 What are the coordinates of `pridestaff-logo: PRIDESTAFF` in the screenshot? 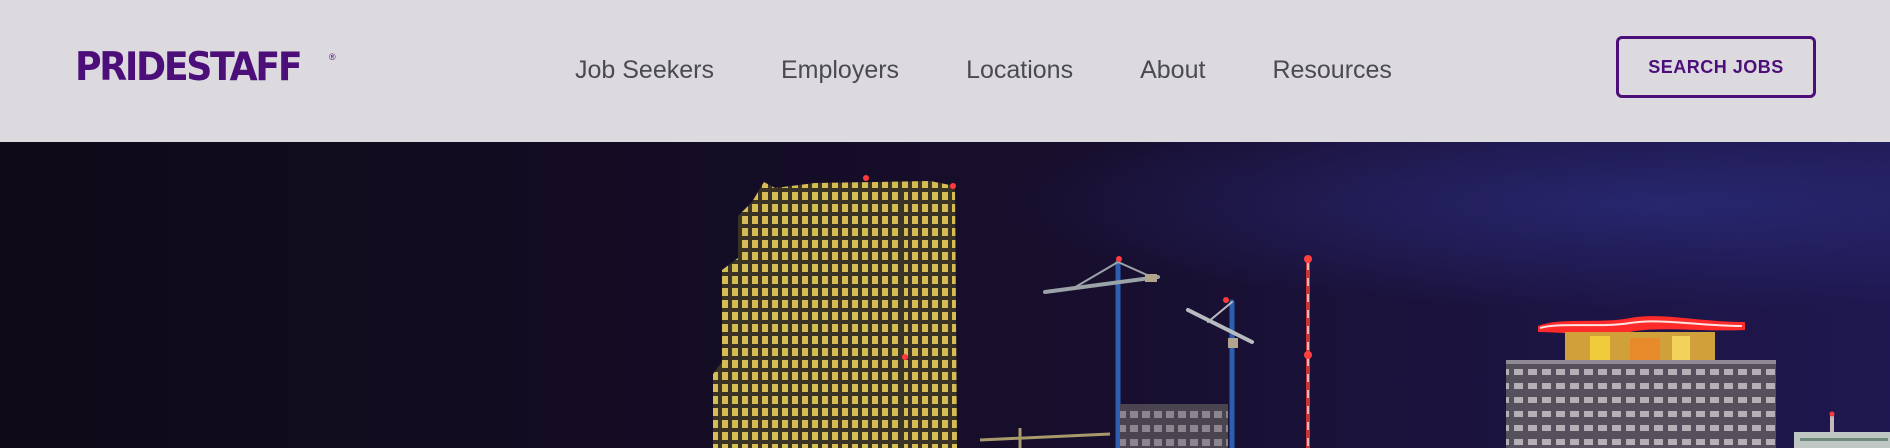 It's located at (189, 68).